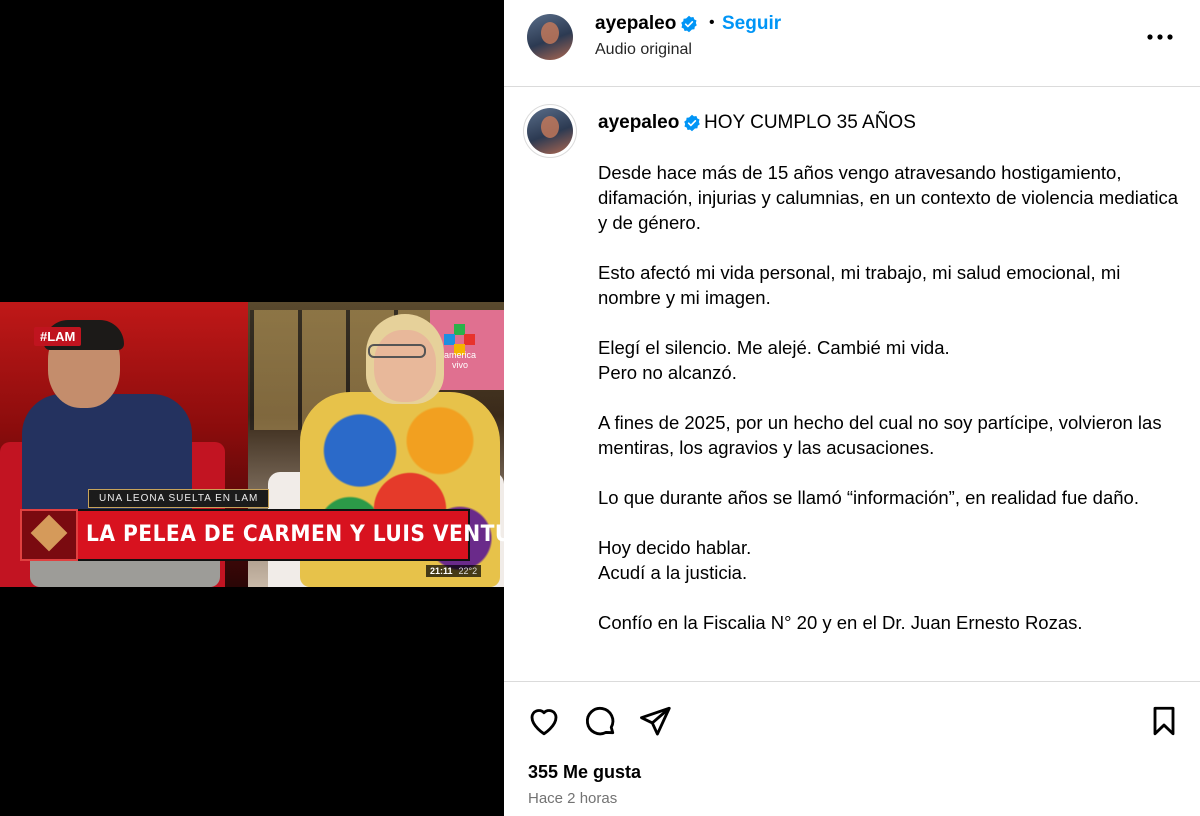 Image resolution: width=1200 pixels, height=816 pixels. Describe the element at coordinates (852, 713) in the screenshot. I see `action-bar` at that location.